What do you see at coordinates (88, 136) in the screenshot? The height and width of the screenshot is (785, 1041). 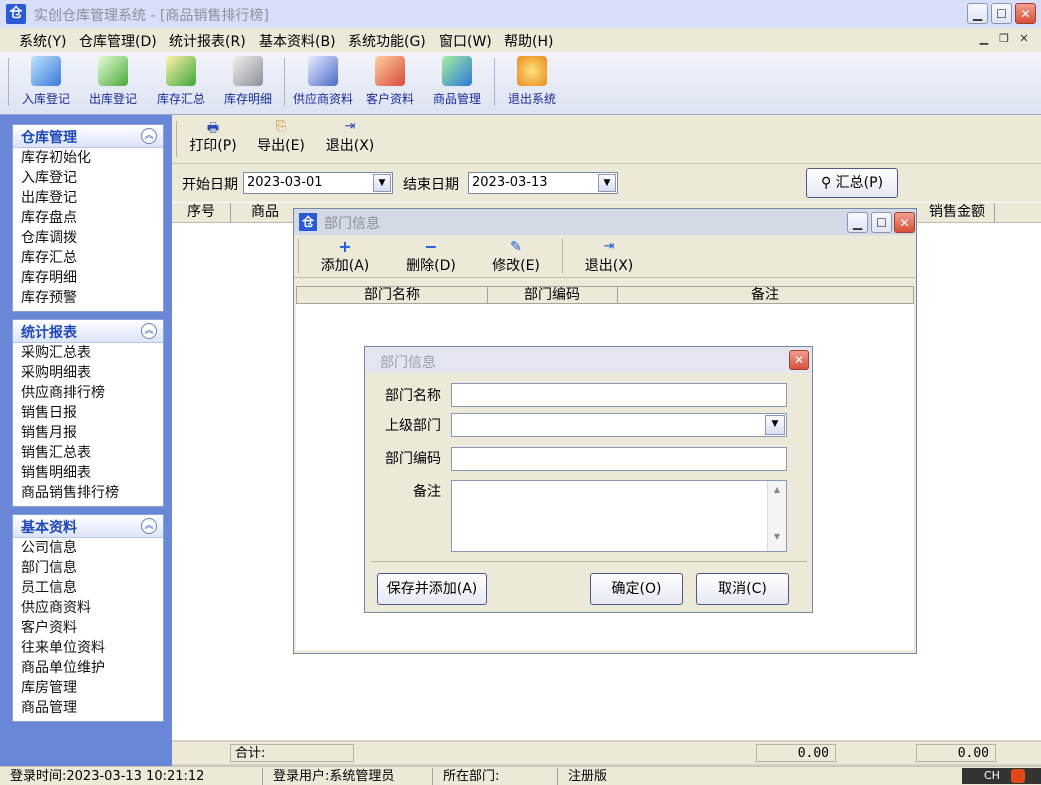 I see `panel-header: 仓库管理 ︽` at bounding box center [88, 136].